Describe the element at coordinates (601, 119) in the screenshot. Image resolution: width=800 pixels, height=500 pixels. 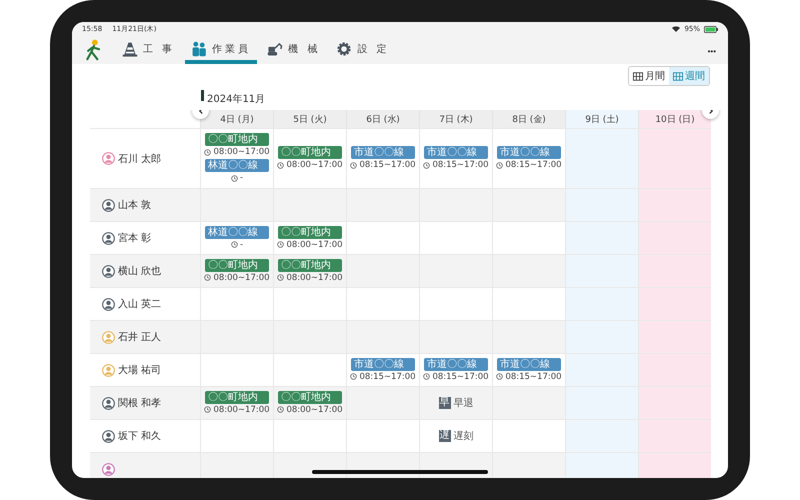
I see `day-header: 9日 (土)` at that location.